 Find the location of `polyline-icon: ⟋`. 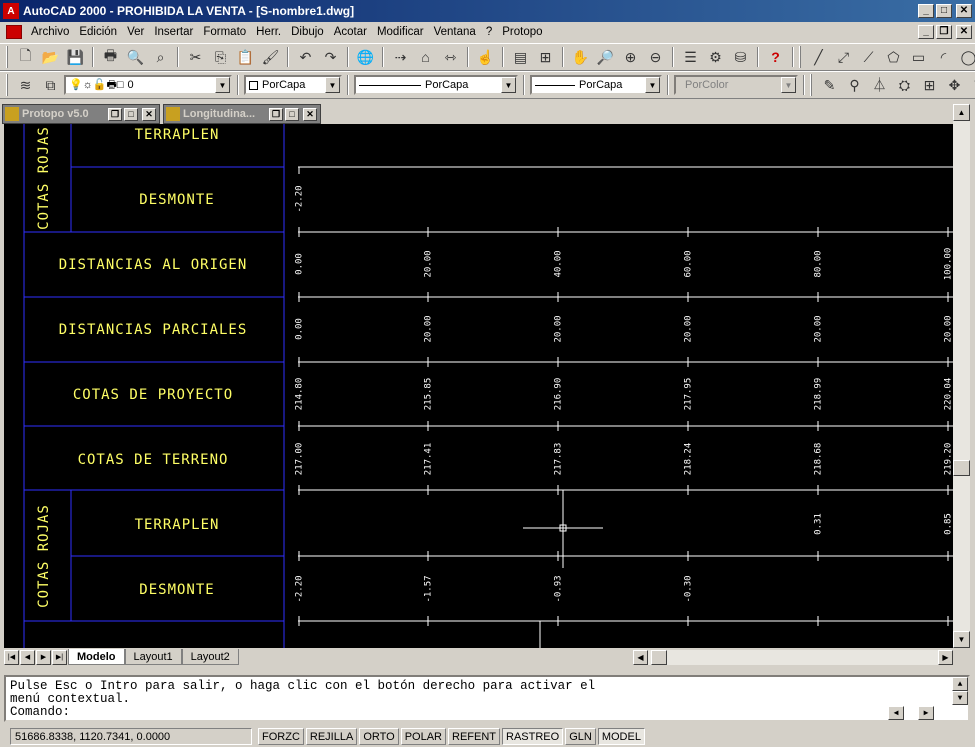

polyline-icon: ⟋ is located at coordinates (868, 57).